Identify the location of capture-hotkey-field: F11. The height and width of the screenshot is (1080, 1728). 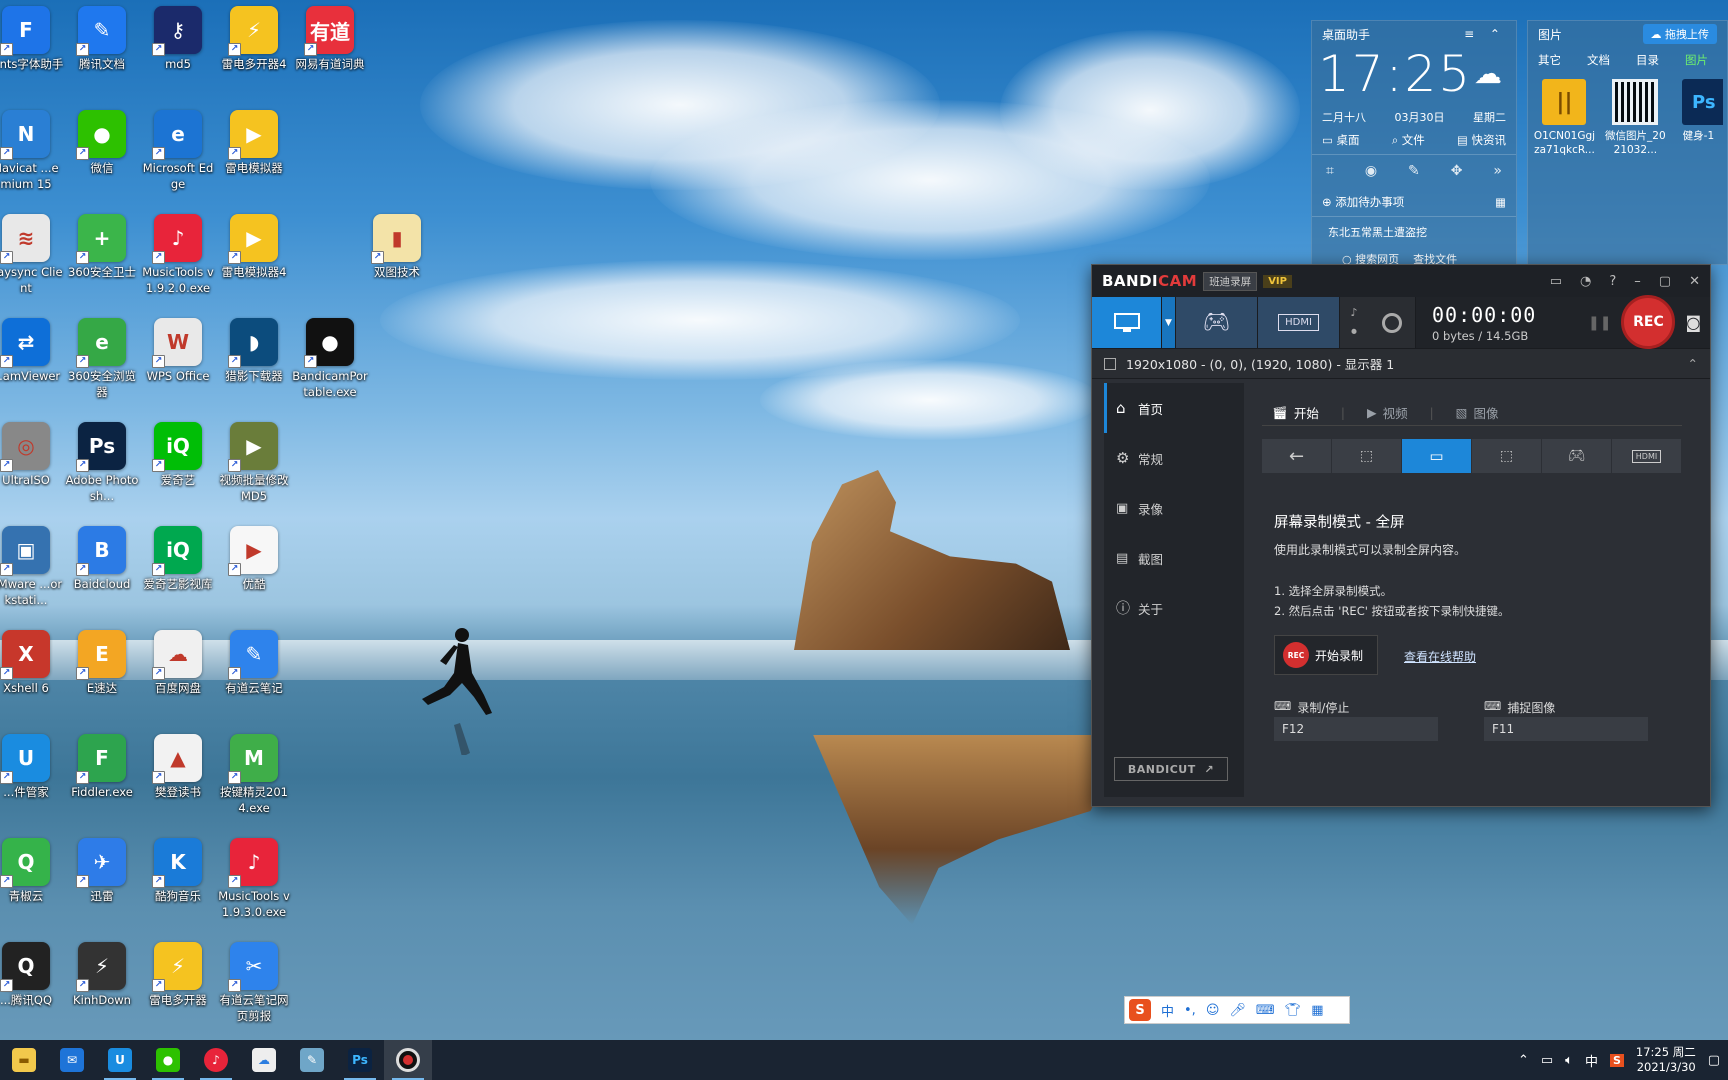
(1566, 729).